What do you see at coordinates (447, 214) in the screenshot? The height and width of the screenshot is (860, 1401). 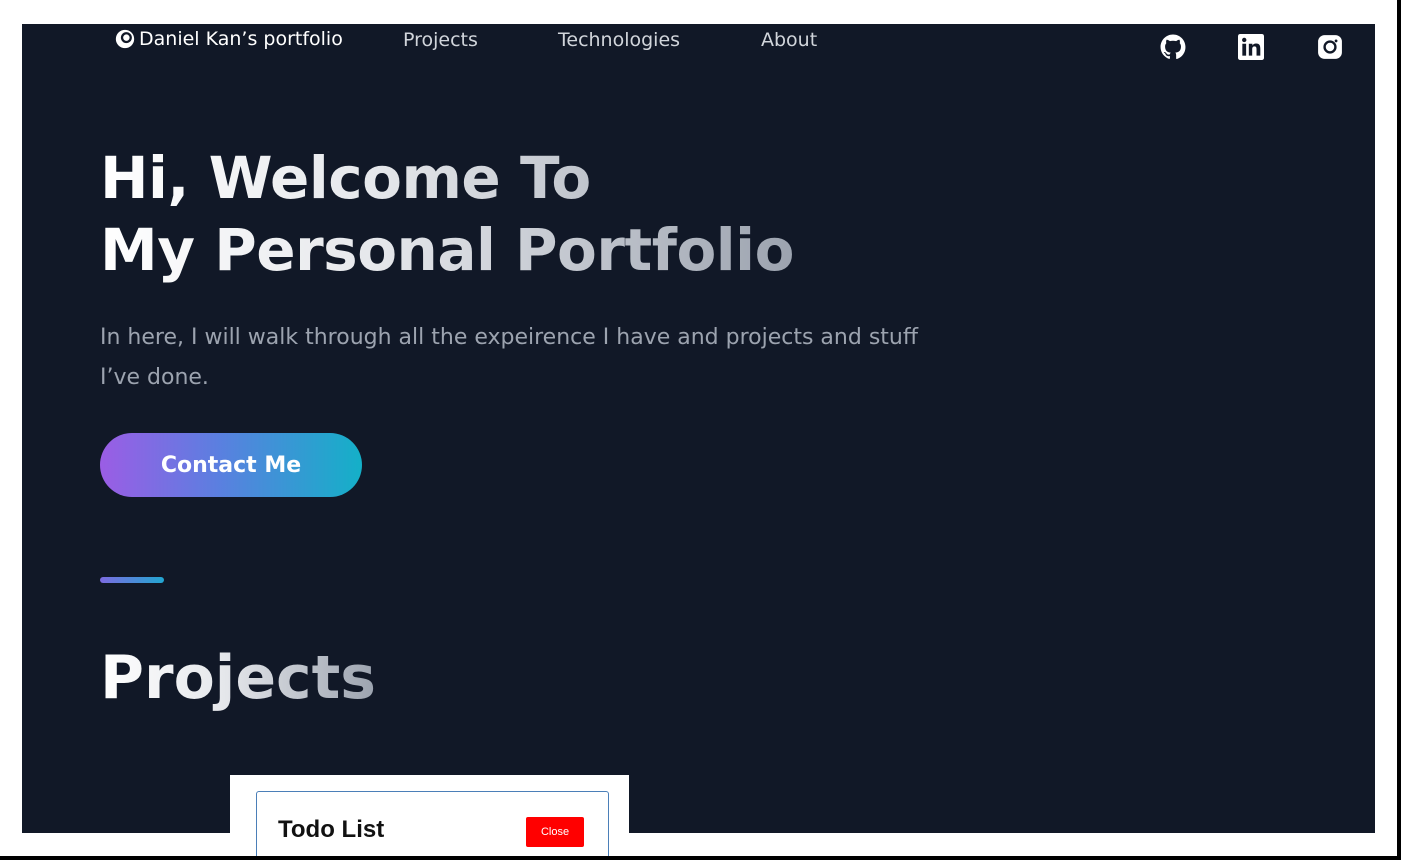 I see `hero-title: Hi, Welcome To My Personal Portfolio` at bounding box center [447, 214].